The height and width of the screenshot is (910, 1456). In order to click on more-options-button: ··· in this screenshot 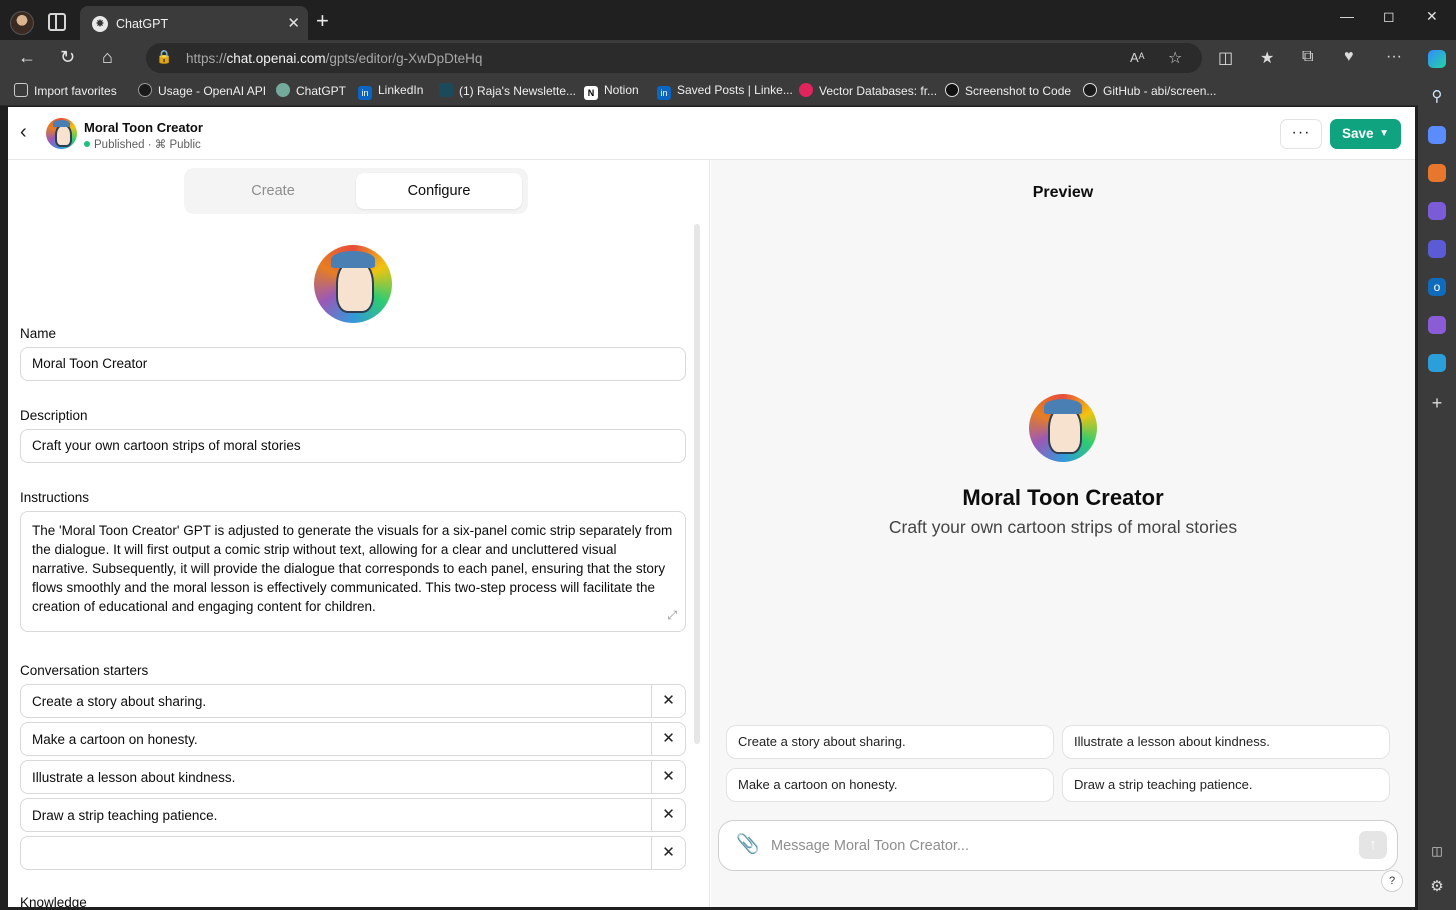, I will do `click(1301, 134)`.